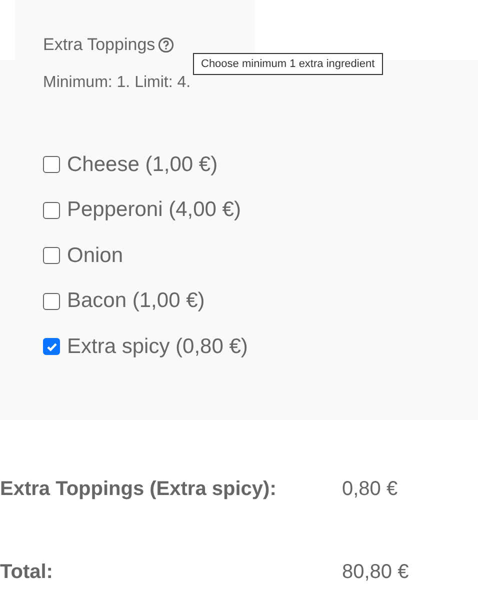  What do you see at coordinates (136, 301) in the screenshot?
I see `option-label: Bacon (1,00 €)` at bounding box center [136, 301].